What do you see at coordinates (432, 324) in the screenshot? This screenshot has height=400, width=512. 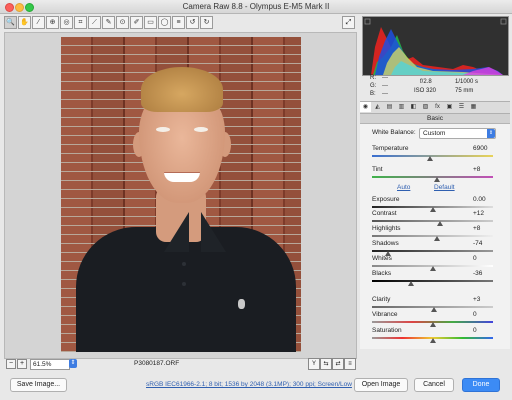 I see `vibrance-slider-thumb` at bounding box center [432, 324].